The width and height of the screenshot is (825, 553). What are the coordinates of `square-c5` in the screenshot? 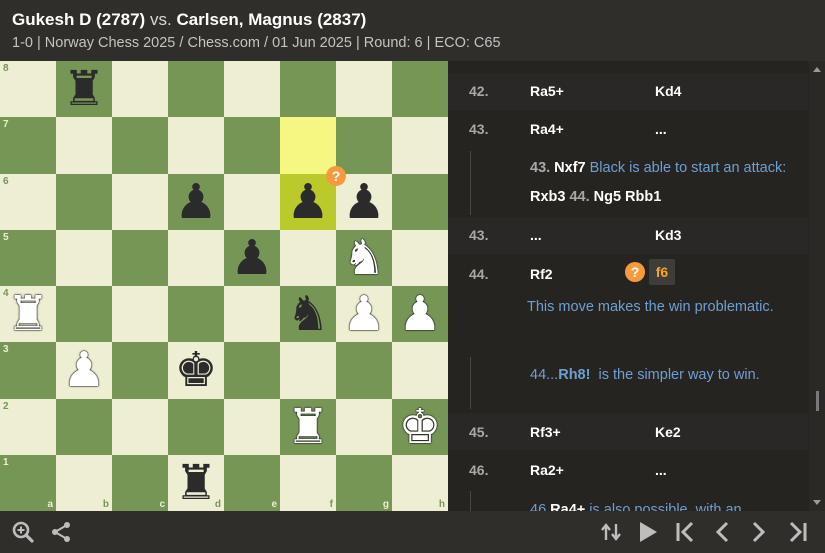 It's located at (140, 257).